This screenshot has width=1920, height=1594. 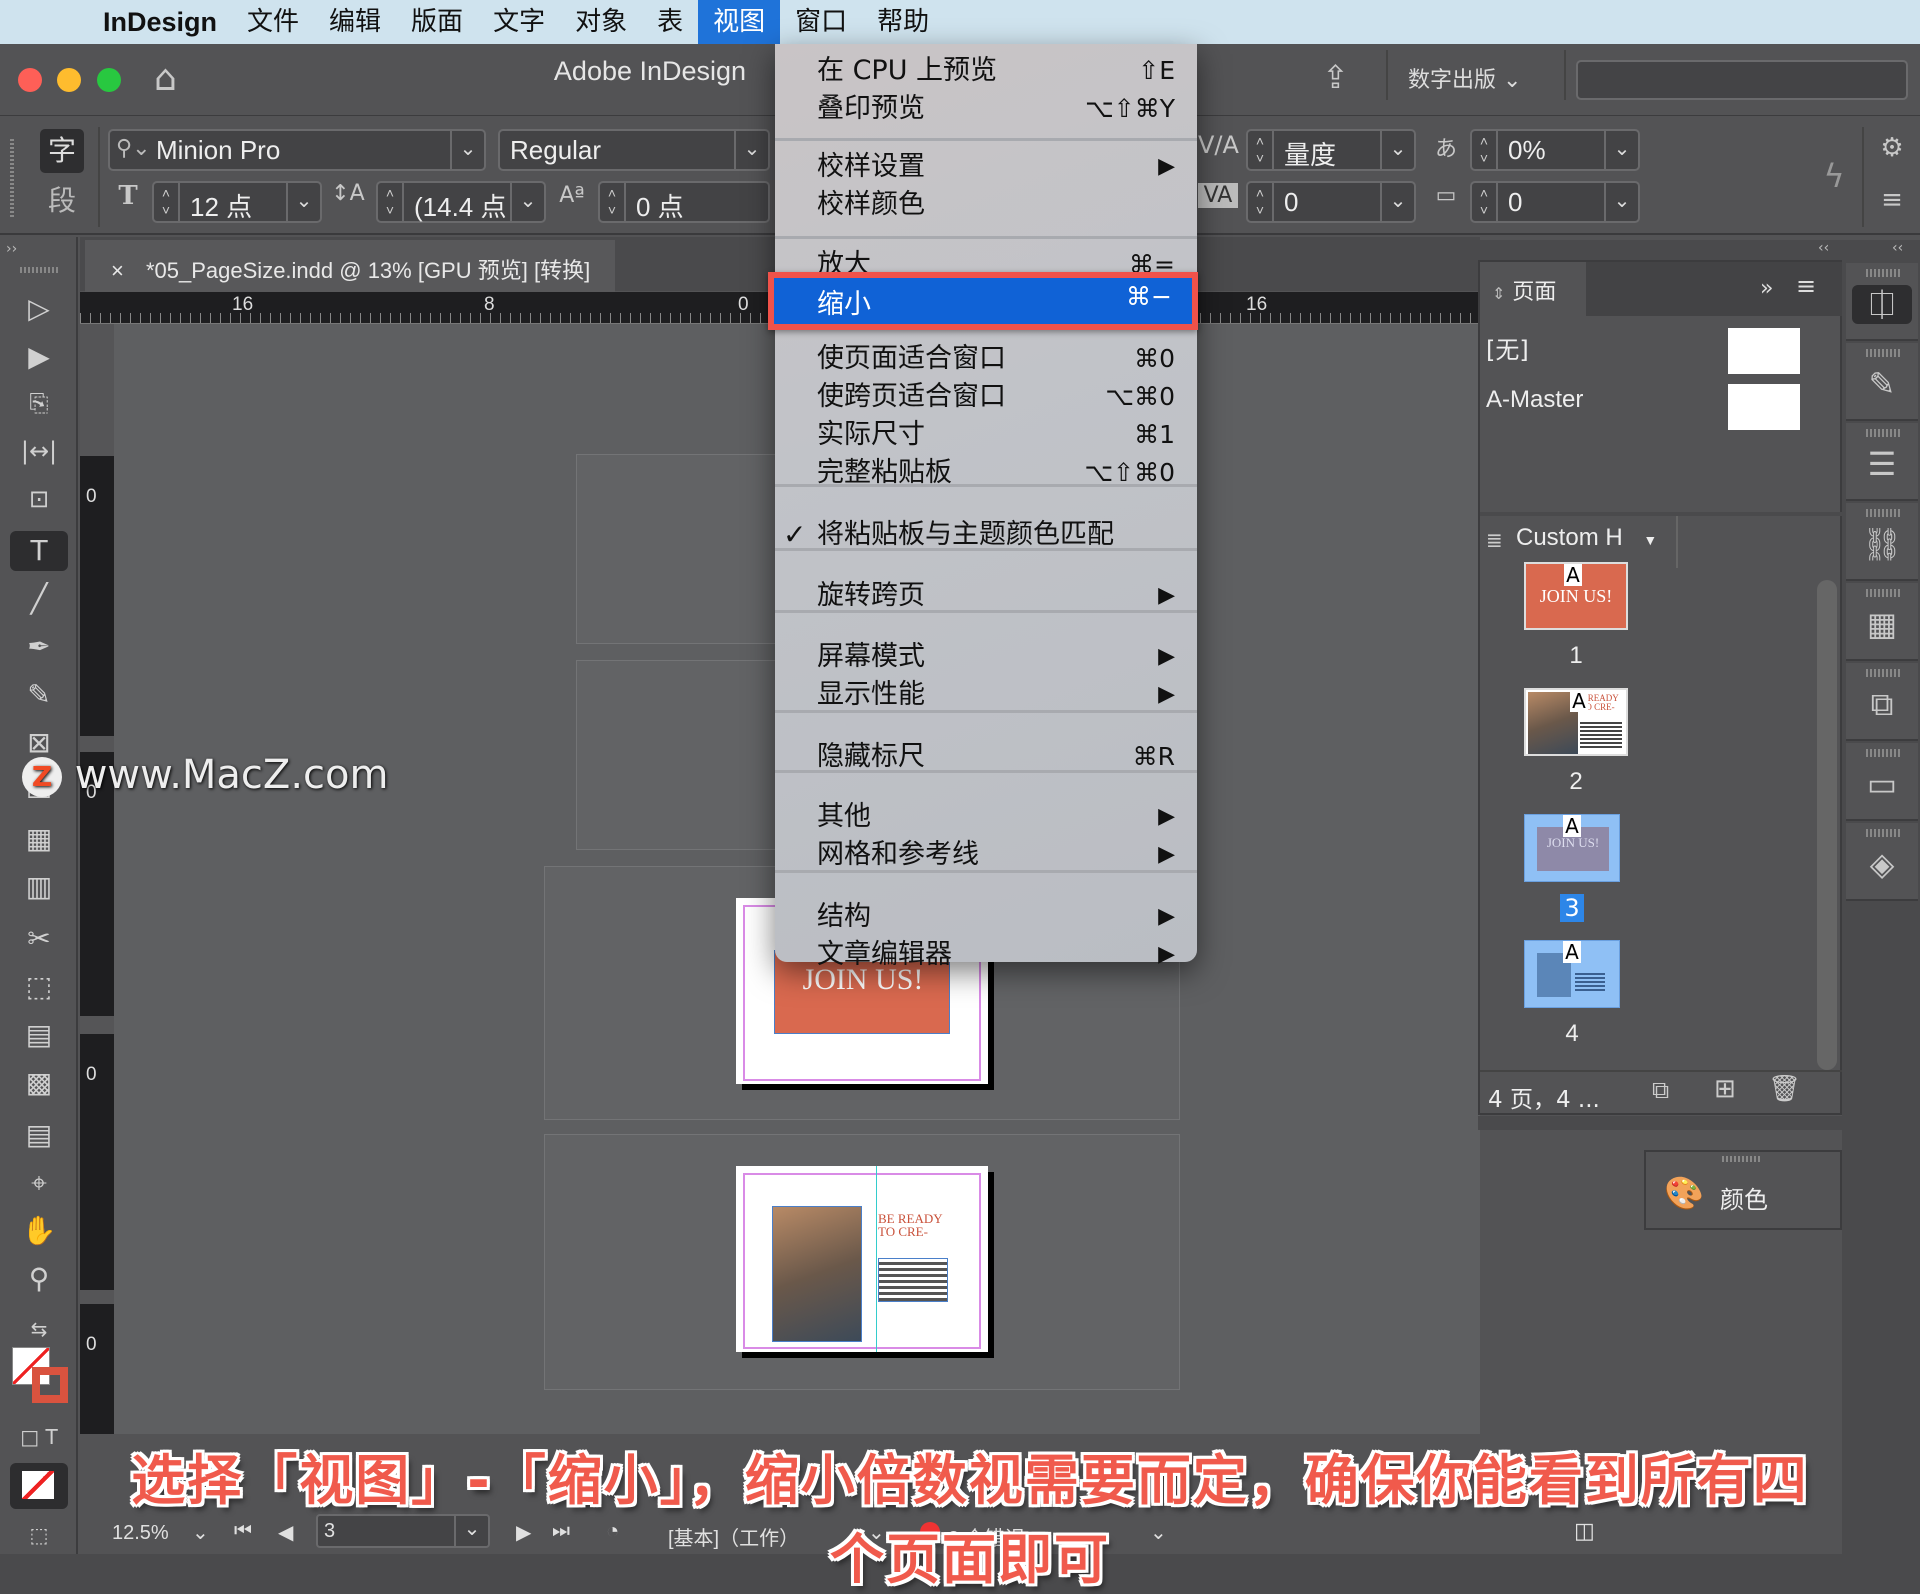 What do you see at coordinates (437, 22) in the screenshot?
I see `menu-layout: 版面` at bounding box center [437, 22].